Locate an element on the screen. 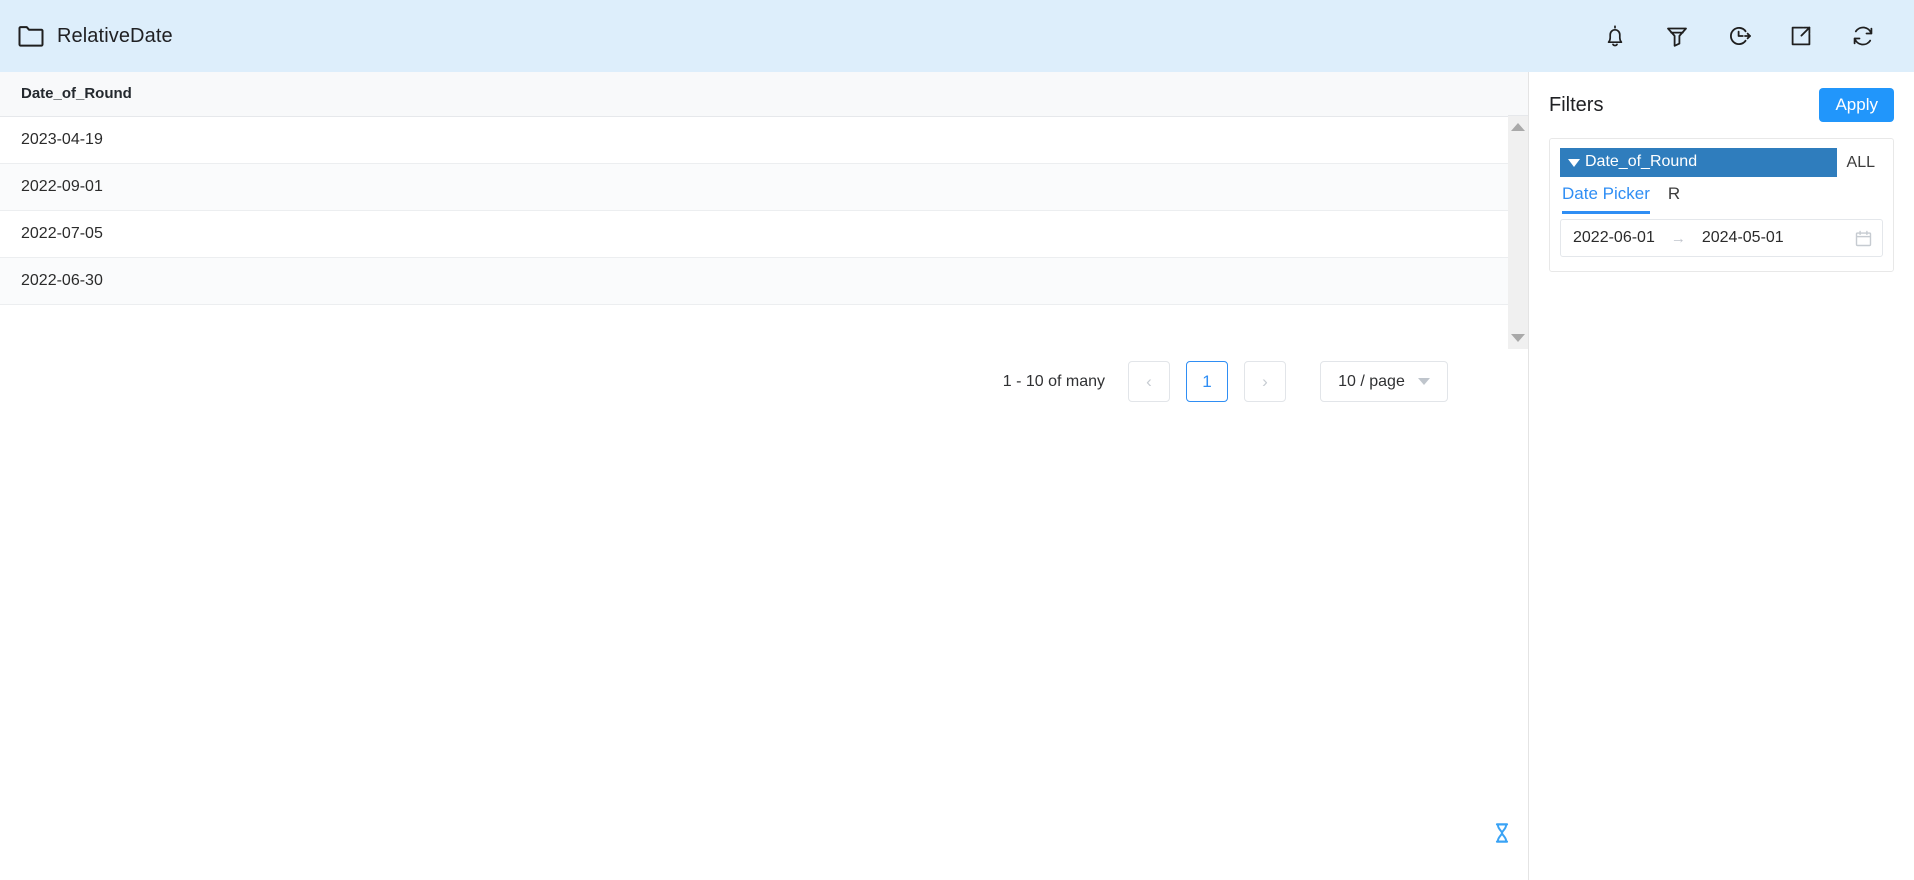 Image resolution: width=1914 pixels, height=880 pixels. filter-field-chip: Date_of_Round is located at coordinates (1698, 163).